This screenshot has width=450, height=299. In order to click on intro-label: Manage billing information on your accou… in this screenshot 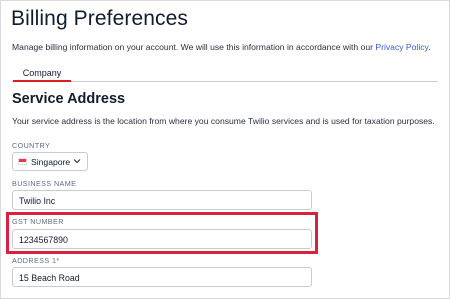, I will do `click(194, 47)`.